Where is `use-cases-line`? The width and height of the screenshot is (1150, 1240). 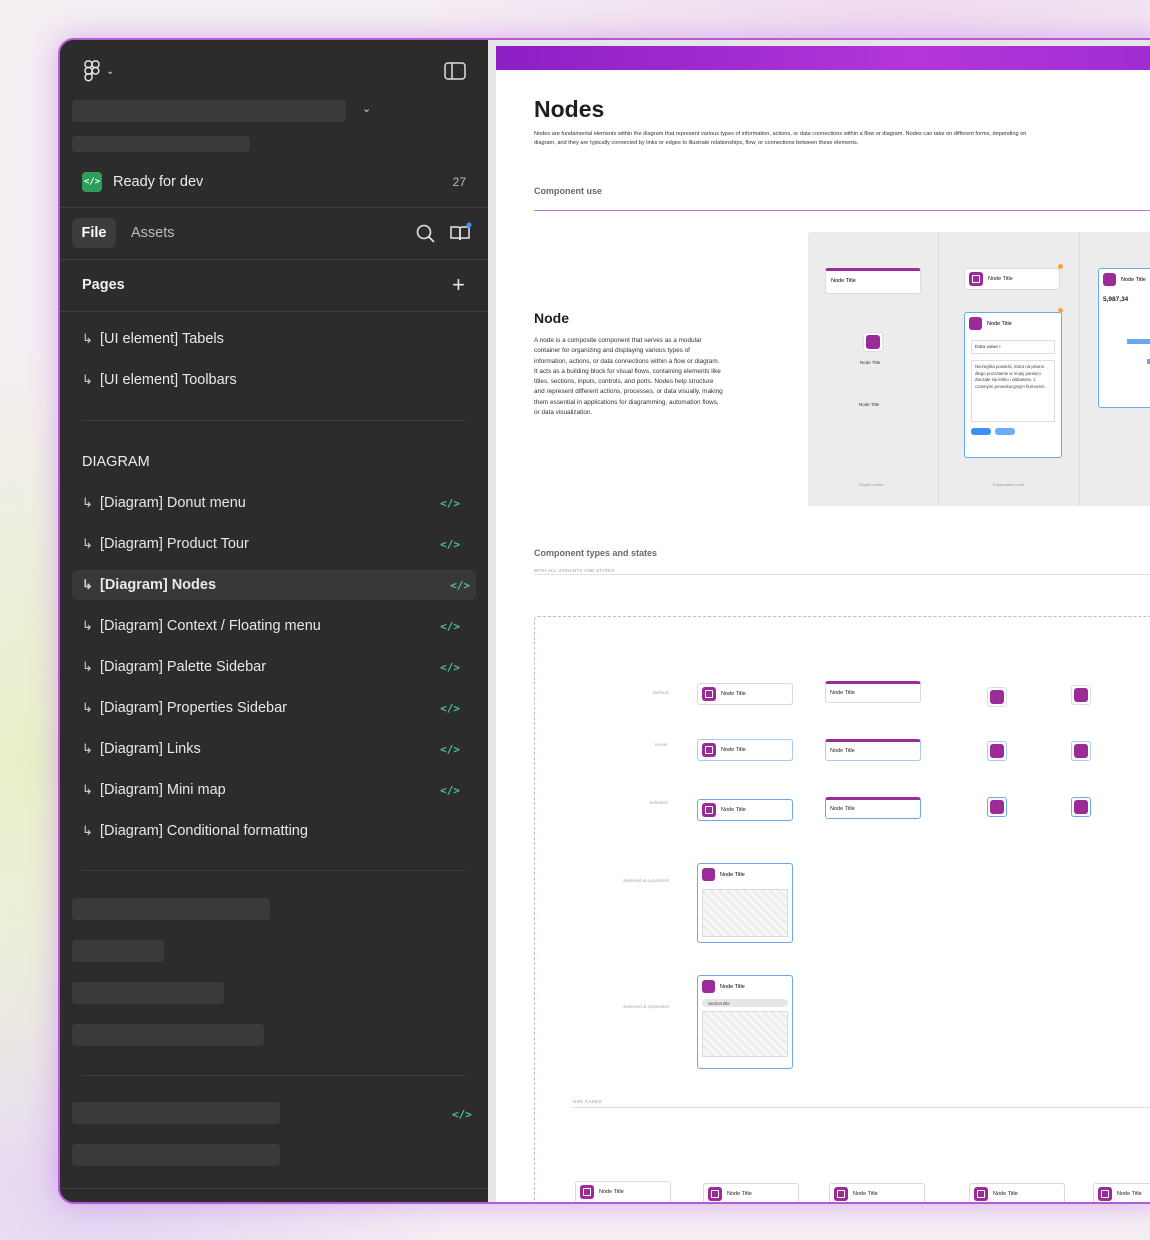
use-cases-line is located at coordinates (861, 1107).